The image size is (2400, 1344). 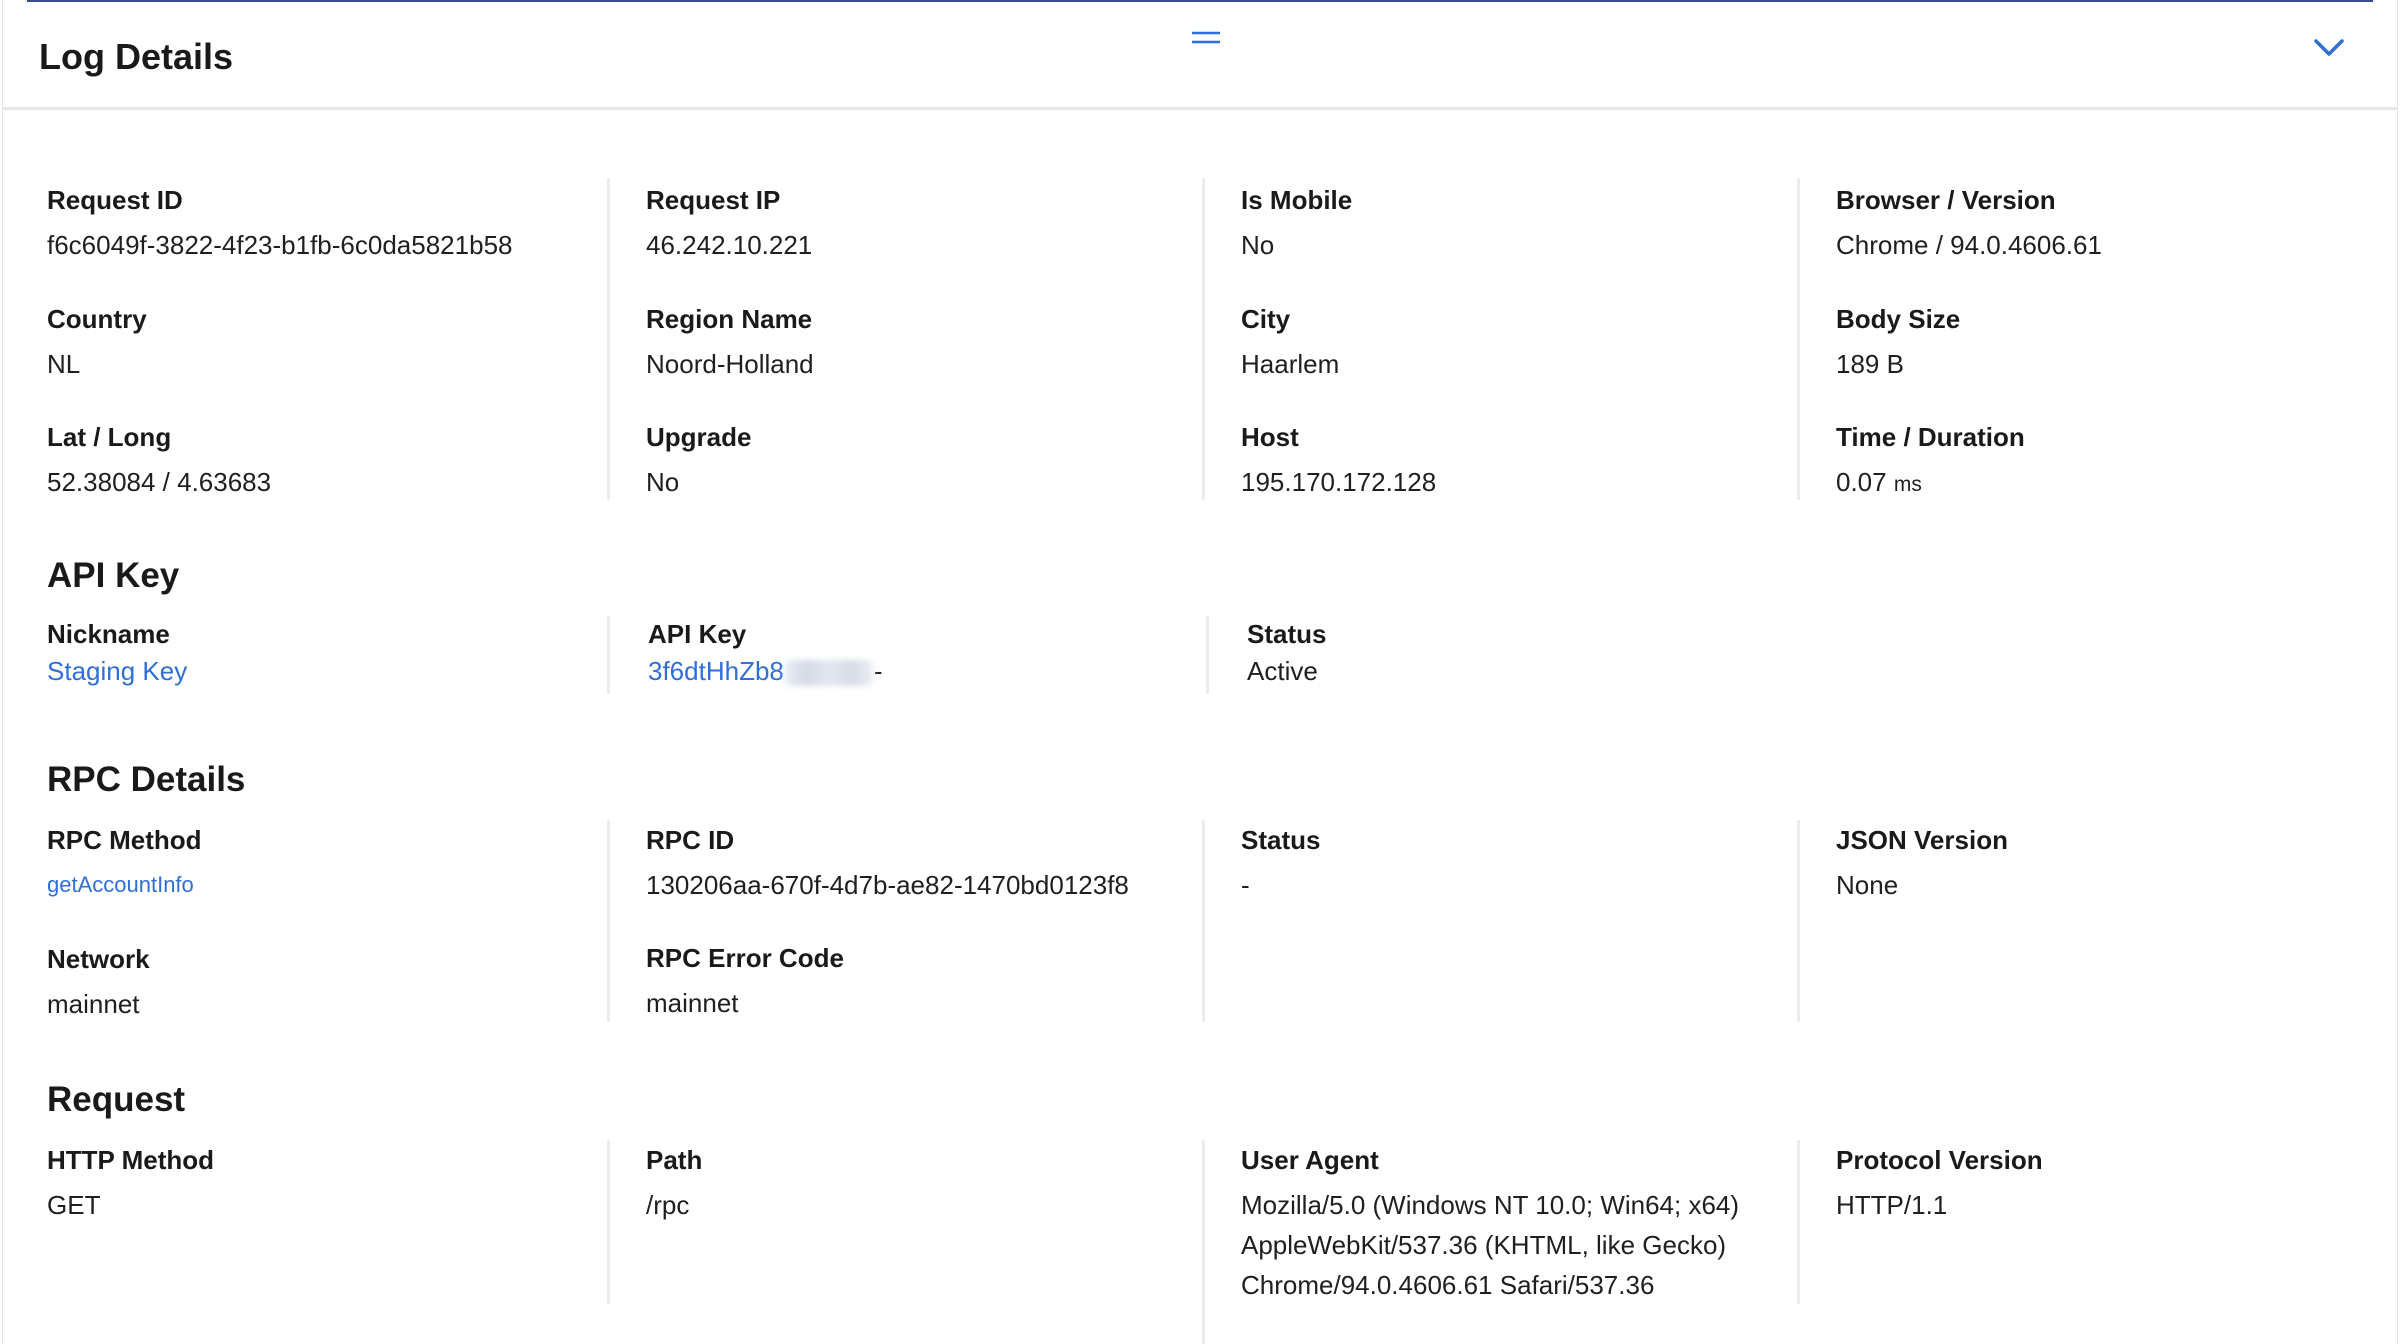 I want to click on duration-number: 0.07, so click(x=1861, y=482).